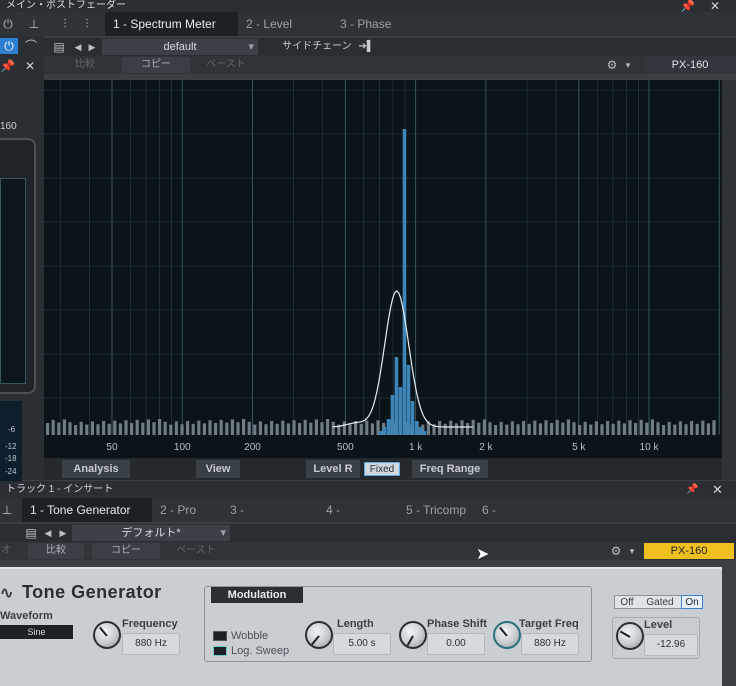 Image resolution: width=736 pixels, height=686 pixels. I want to click on top-device-name: PX-160, so click(690, 65).